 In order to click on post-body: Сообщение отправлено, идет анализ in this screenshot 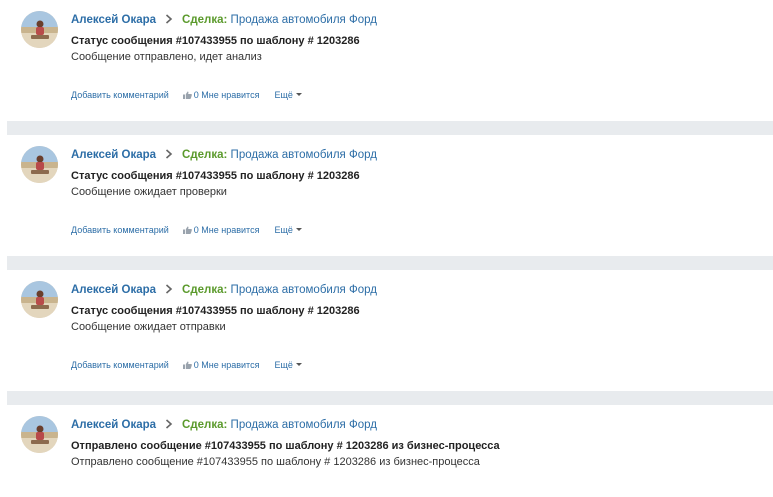, I will do `click(166, 57)`.